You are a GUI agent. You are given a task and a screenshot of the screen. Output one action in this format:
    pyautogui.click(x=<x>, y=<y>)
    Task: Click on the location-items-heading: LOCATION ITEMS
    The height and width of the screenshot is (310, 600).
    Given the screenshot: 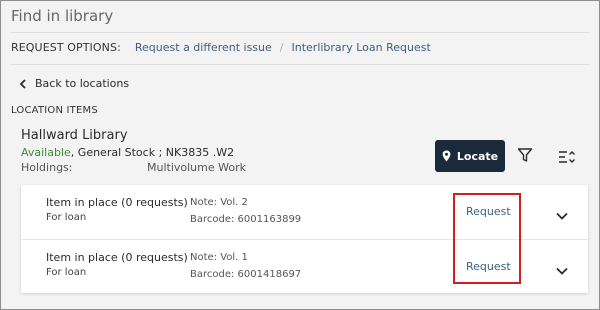 What is the action you would take?
    pyautogui.click(x=54, y=110)
    